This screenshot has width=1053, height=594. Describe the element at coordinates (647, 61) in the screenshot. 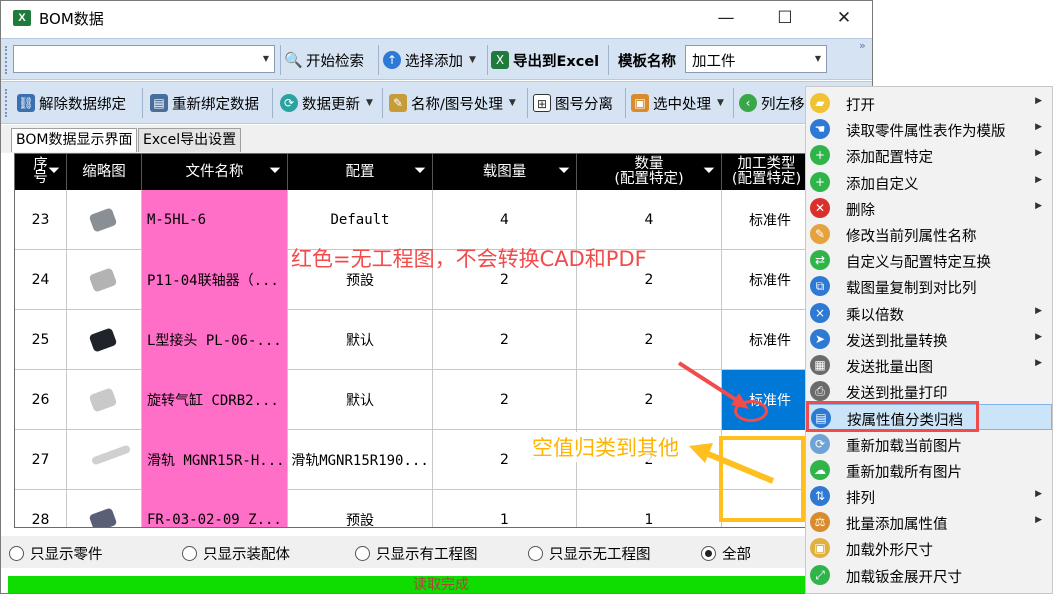

I see `template-label-text: 模板名称` at that location.